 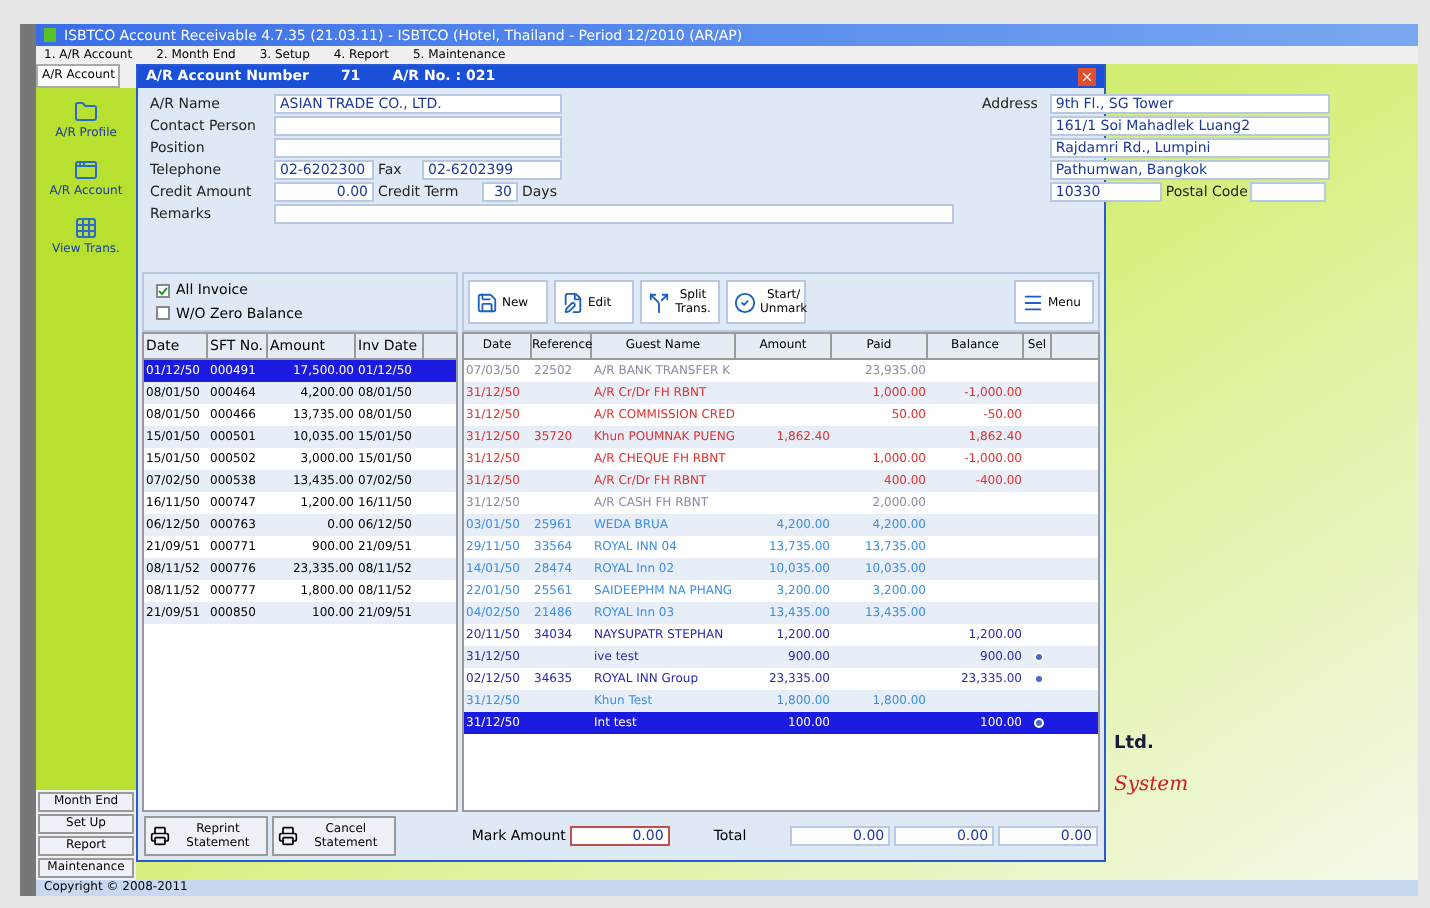 I want to click on page-edit-icon, so click(x=573, y=302).